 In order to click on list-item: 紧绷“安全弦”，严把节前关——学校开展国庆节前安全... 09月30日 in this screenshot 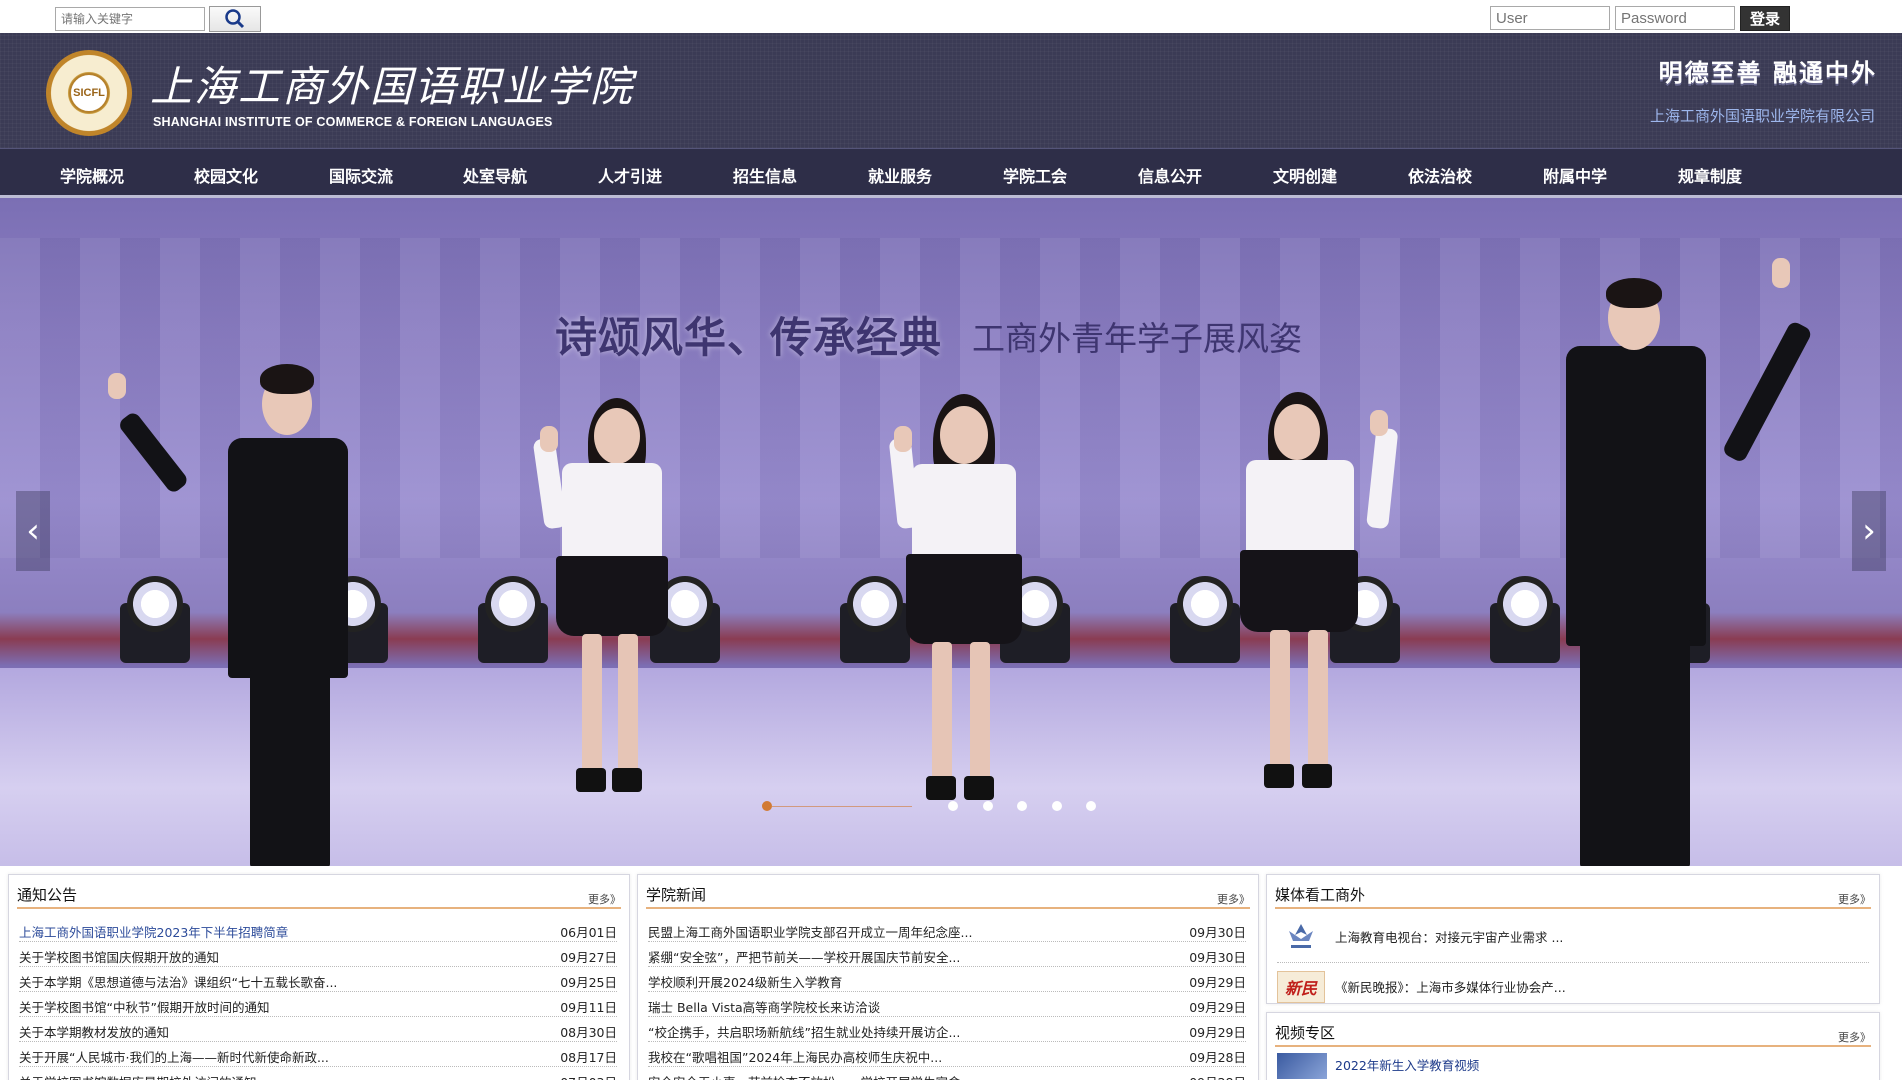, I will do `click(947, 954)`.